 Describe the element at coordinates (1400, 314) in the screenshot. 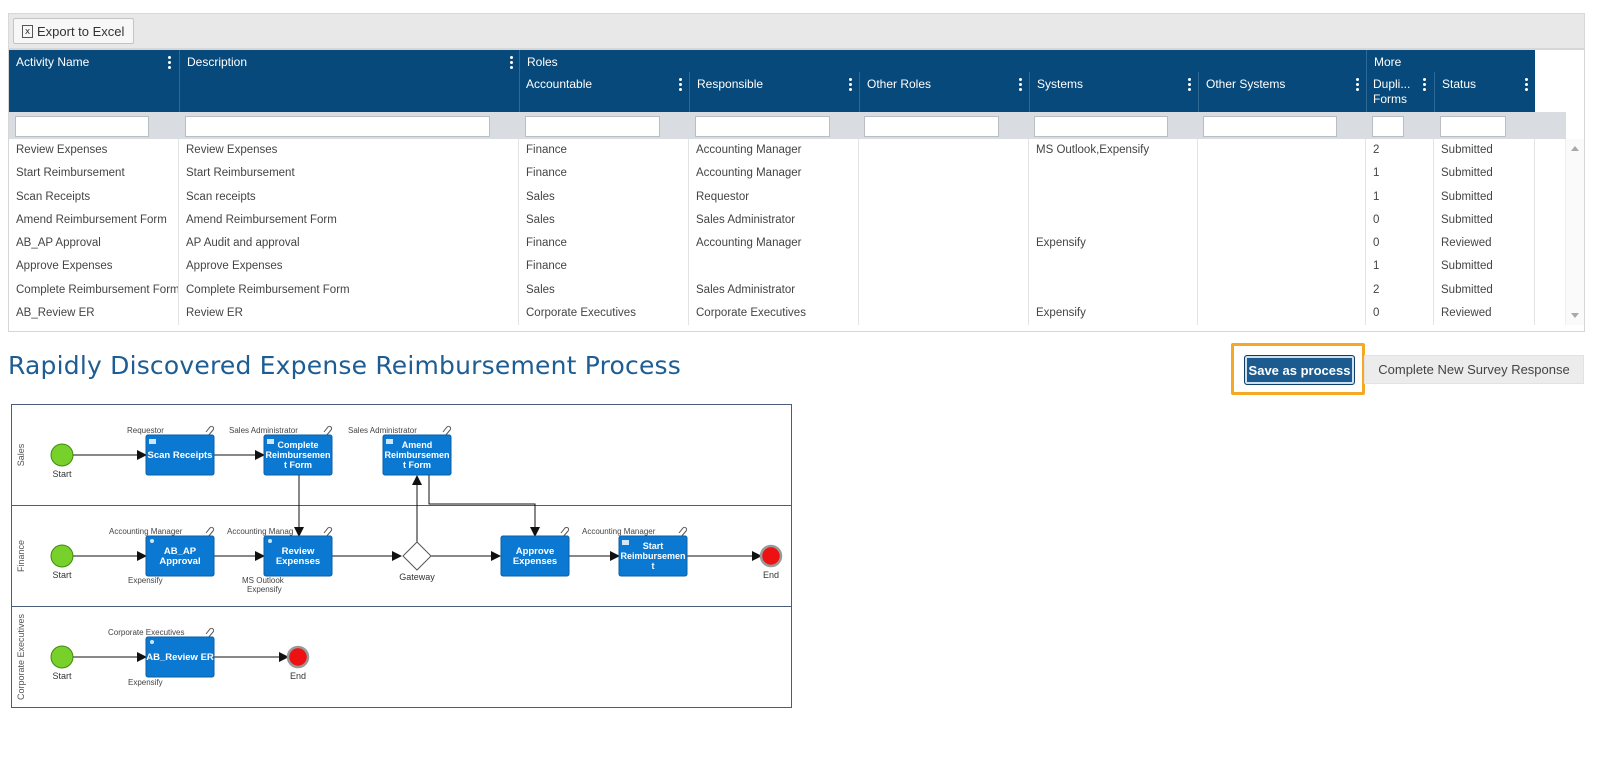

I see `cell-duplicate-forms: 0` at that location.